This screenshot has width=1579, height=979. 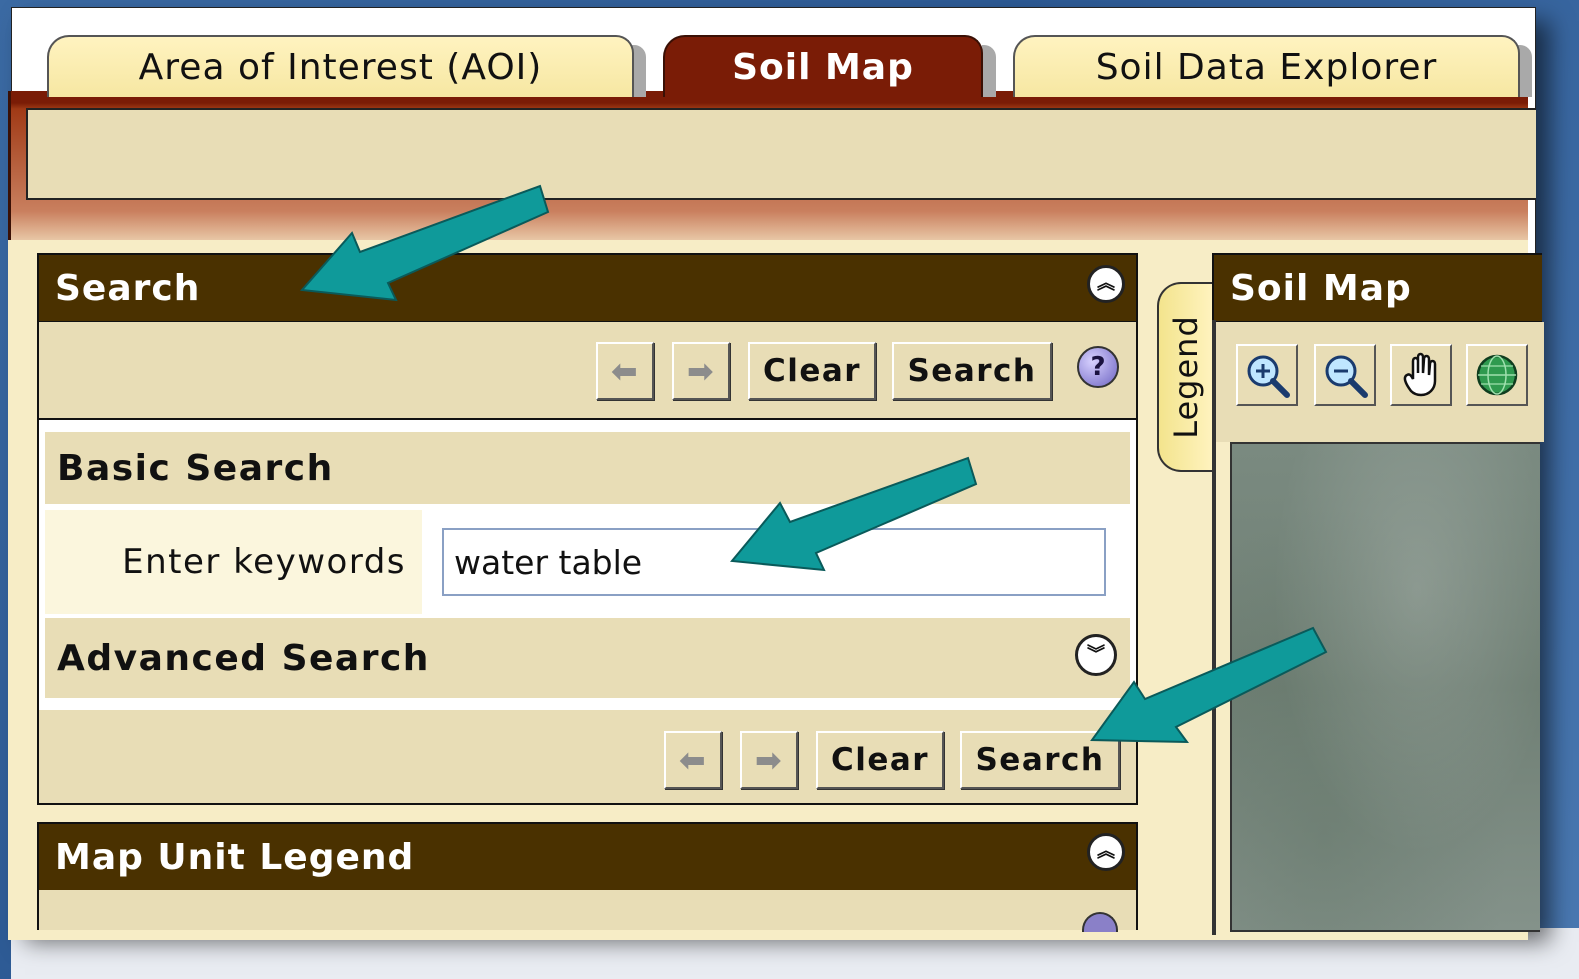 I want to click on chevron-down-icon: ︾, so click(x=1096, y=654).